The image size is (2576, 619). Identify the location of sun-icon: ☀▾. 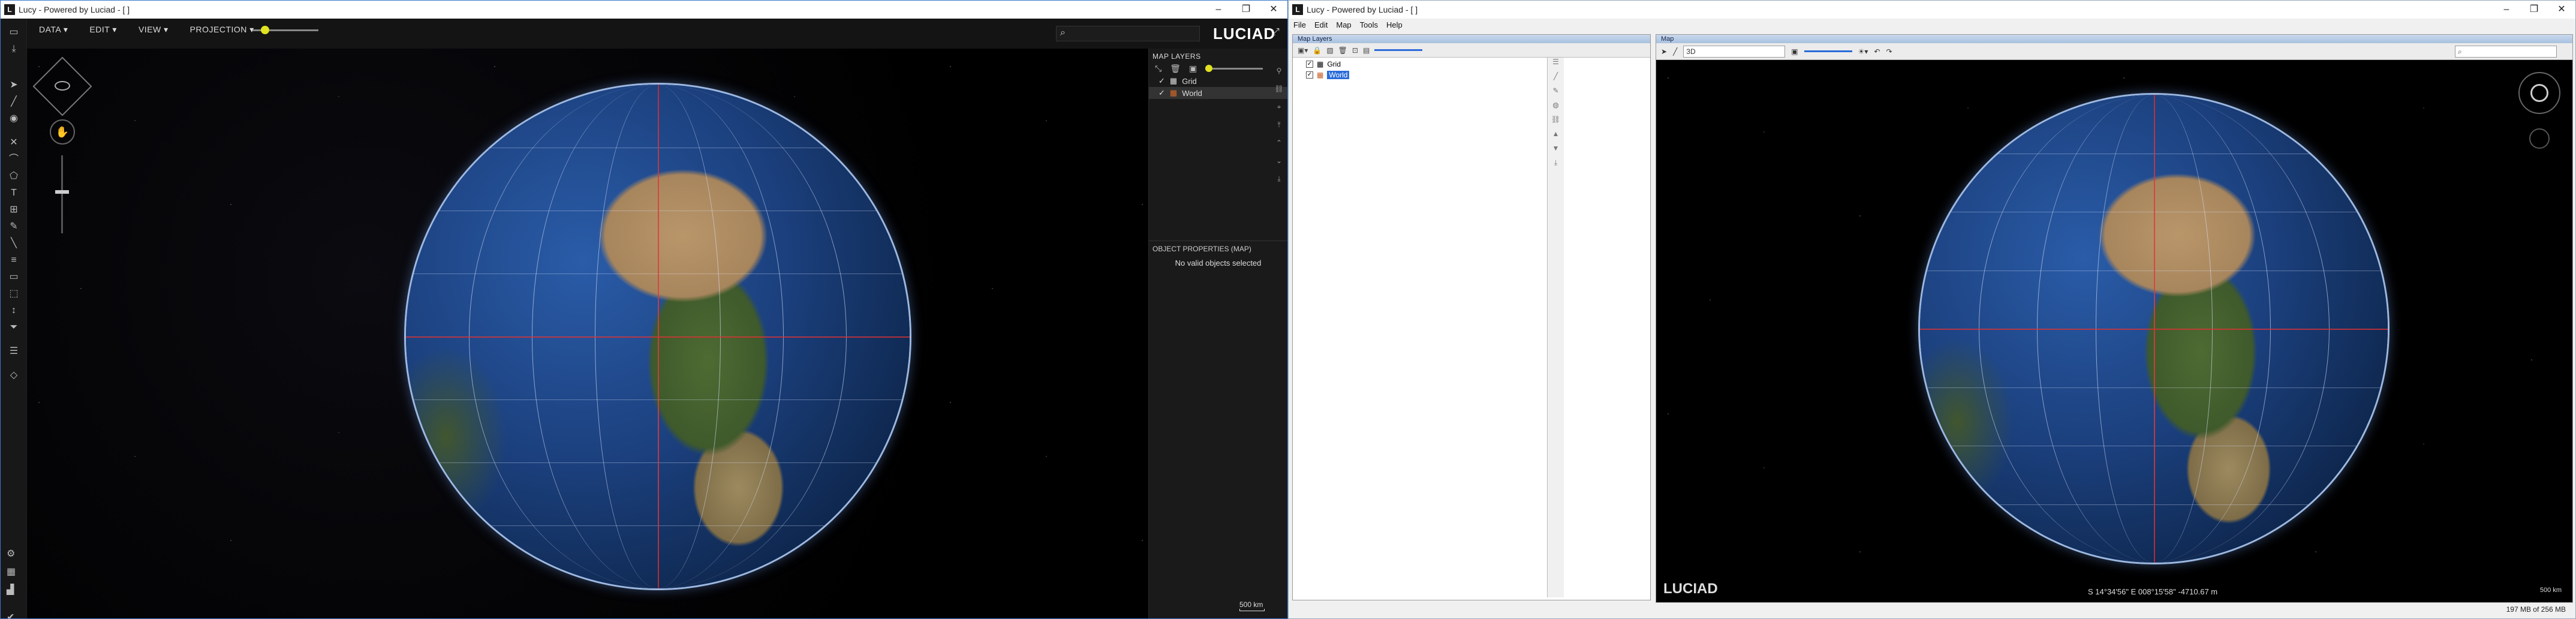
(1863, 51).